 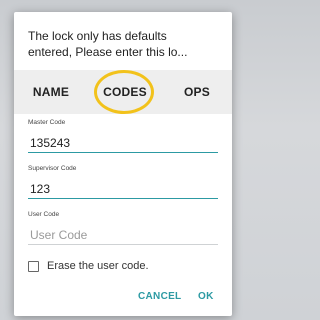 What do you see at coordinates (47, 122) in the screenshot?
I see `master-code-label: Master Code` at bounding box center [47, 122].